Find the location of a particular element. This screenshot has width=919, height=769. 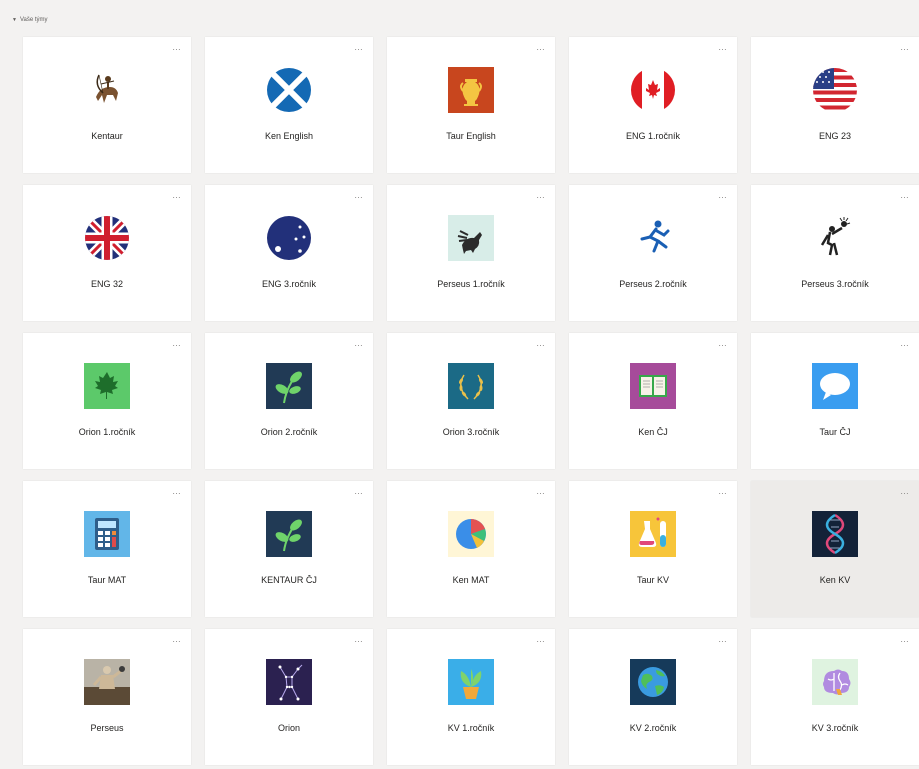

orion-constellation-icon is located at coordinates (289, 682).